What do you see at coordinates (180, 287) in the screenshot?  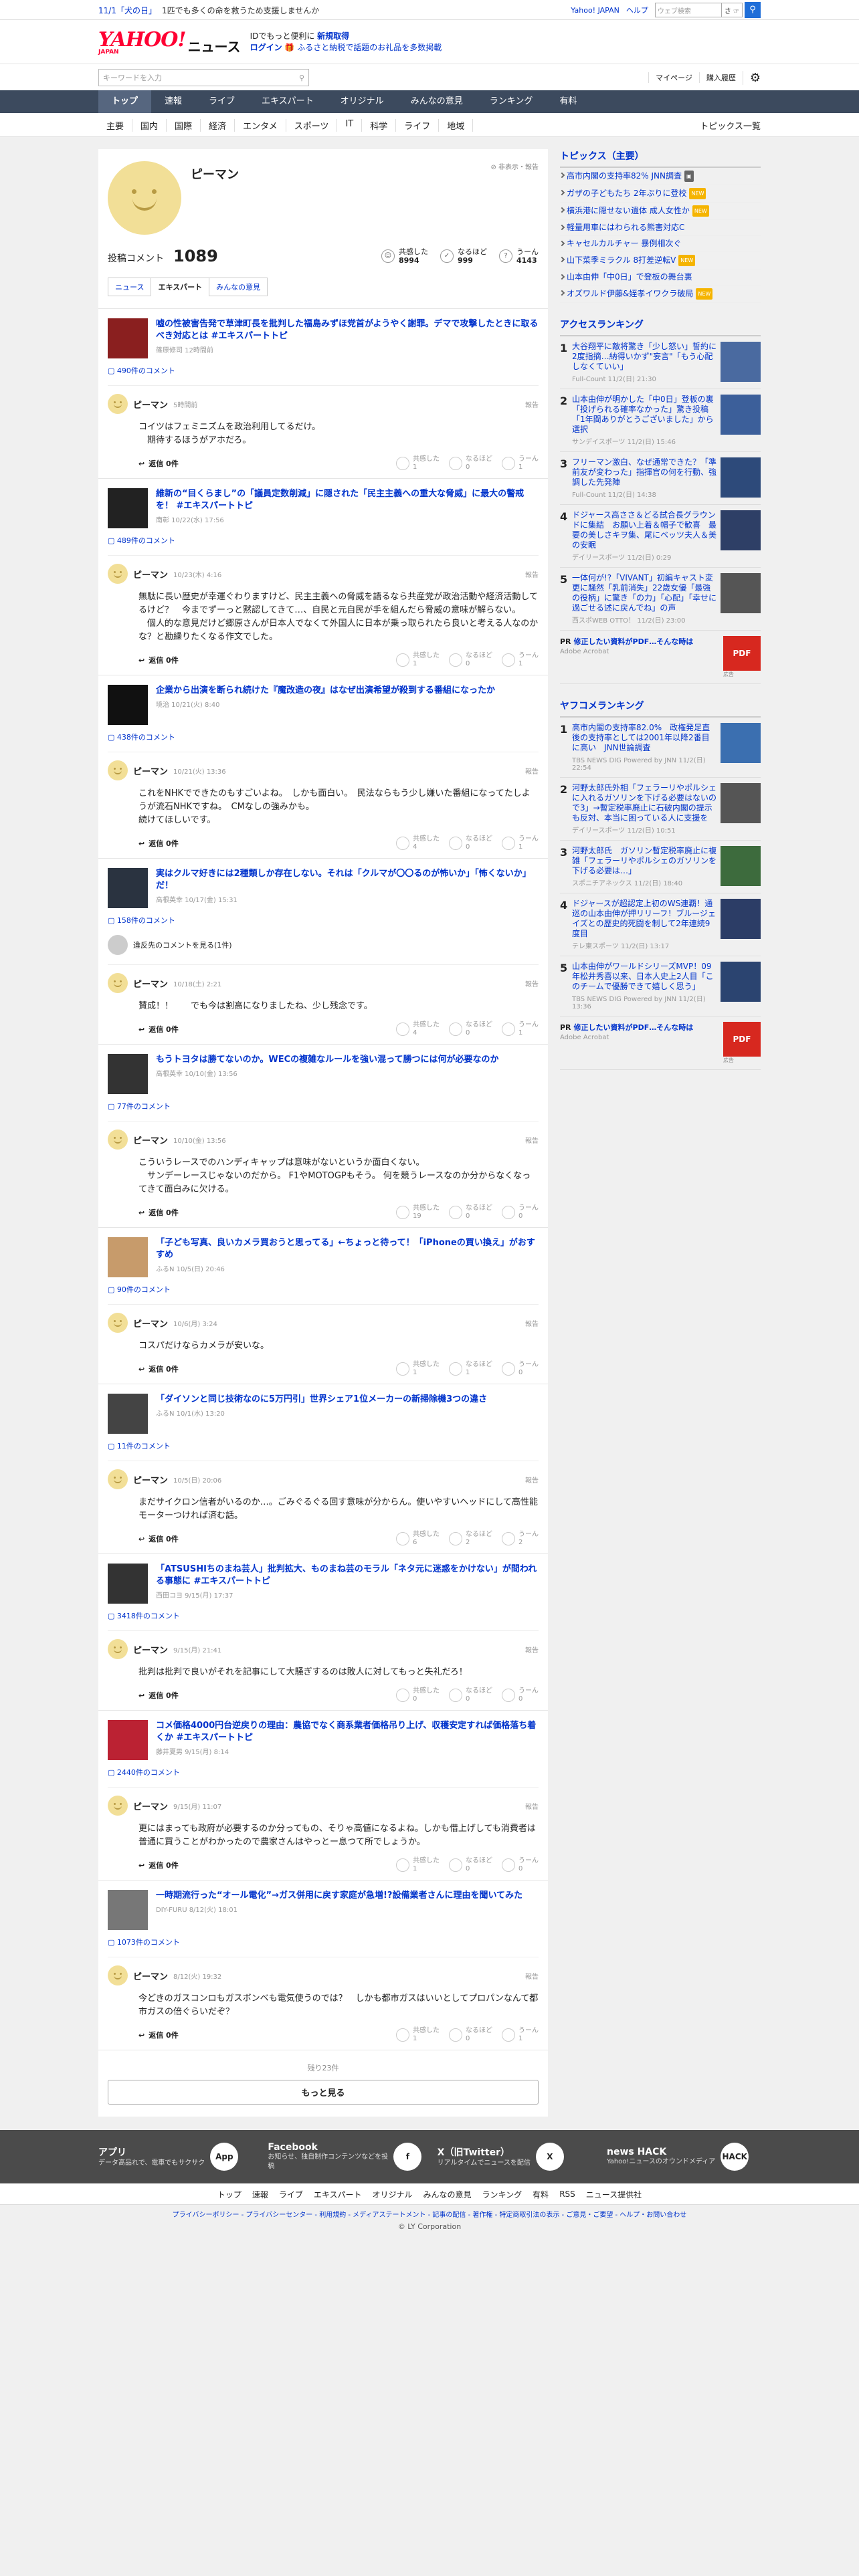 I see `tab: エキスパート` at bounding box center [180, 287].